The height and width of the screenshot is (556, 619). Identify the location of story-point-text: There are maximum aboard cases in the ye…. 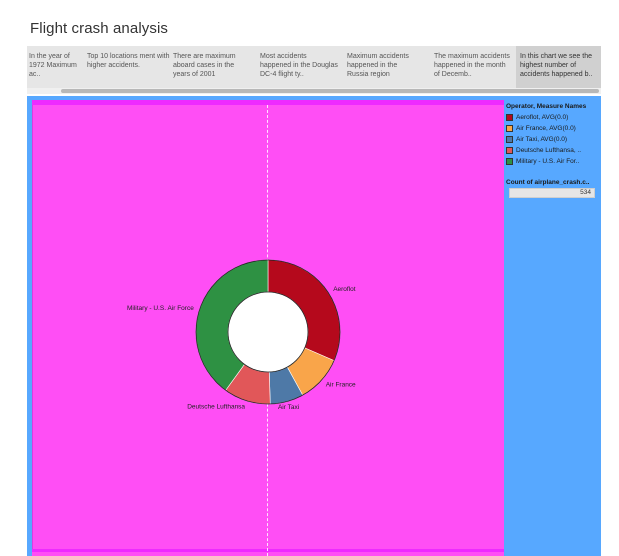
(204, 65).